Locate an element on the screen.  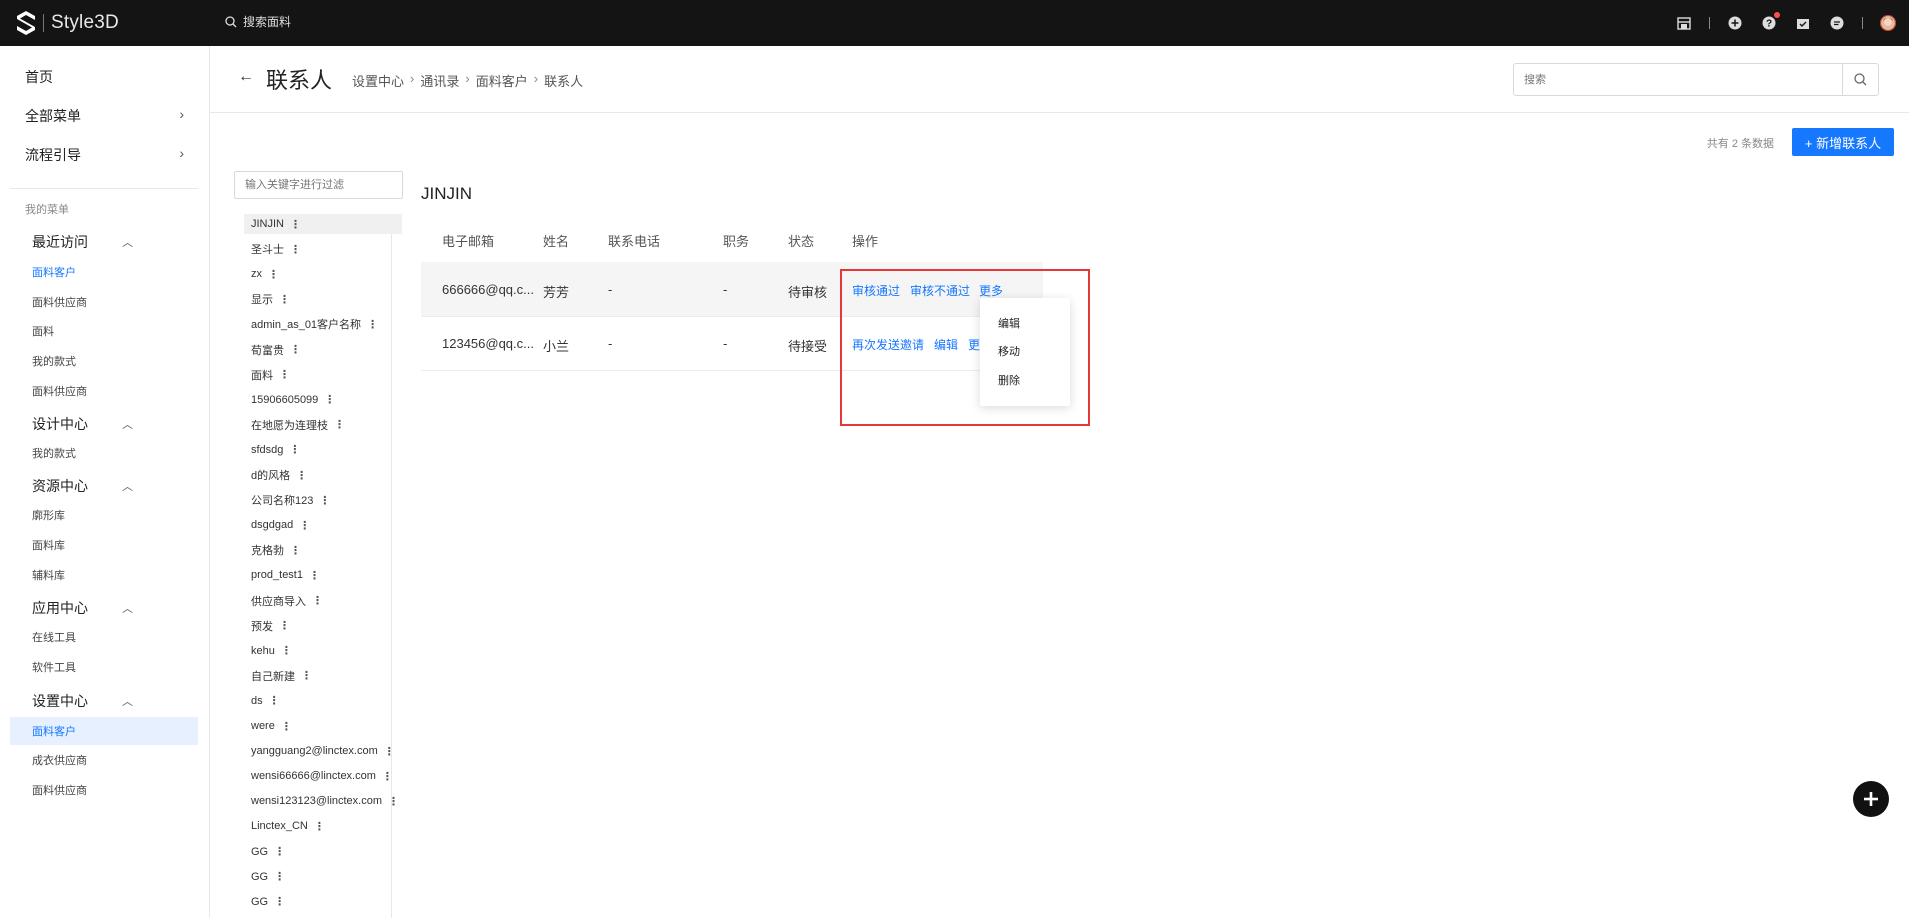
store-icon is located at coordinates (1684, 23).